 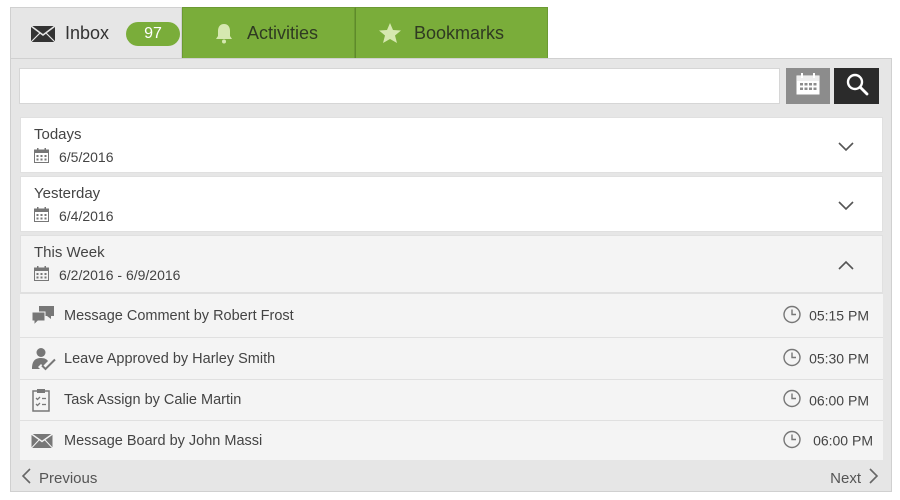 I want to click on search-button, so click(x=856, y=86).